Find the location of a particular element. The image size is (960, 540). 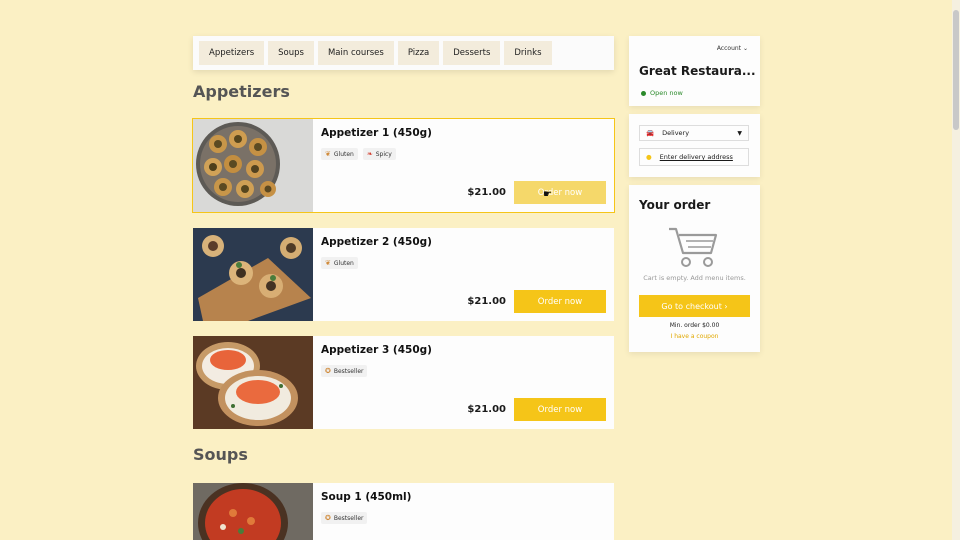

checkout-button: Go to checkout › is located at coordinates (694, 306).